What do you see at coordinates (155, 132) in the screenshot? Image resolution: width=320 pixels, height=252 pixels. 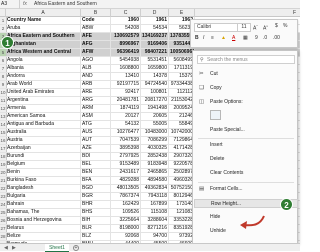 I see `cell-1961: 10483000` at bounding box center [155, 132].